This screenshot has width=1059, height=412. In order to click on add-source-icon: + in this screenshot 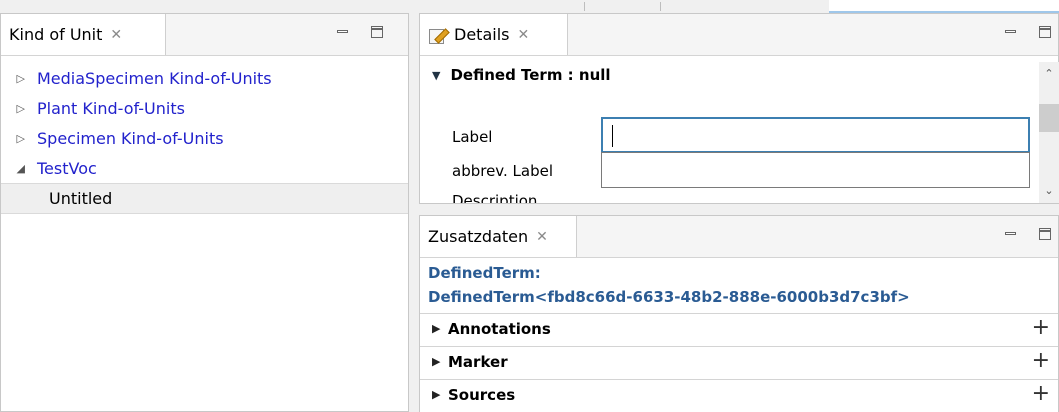, I will do `click(1041, 393)`.